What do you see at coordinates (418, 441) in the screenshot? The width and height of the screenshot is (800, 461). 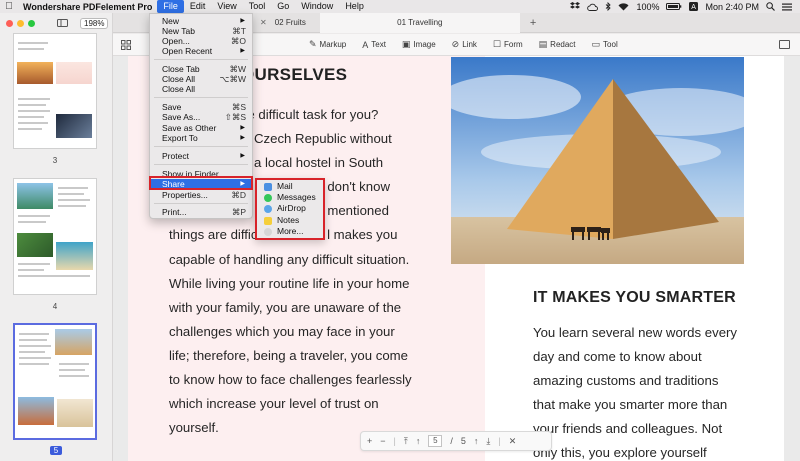 I see `previous-page-icon: ↑` at bounding box center [418, 441].